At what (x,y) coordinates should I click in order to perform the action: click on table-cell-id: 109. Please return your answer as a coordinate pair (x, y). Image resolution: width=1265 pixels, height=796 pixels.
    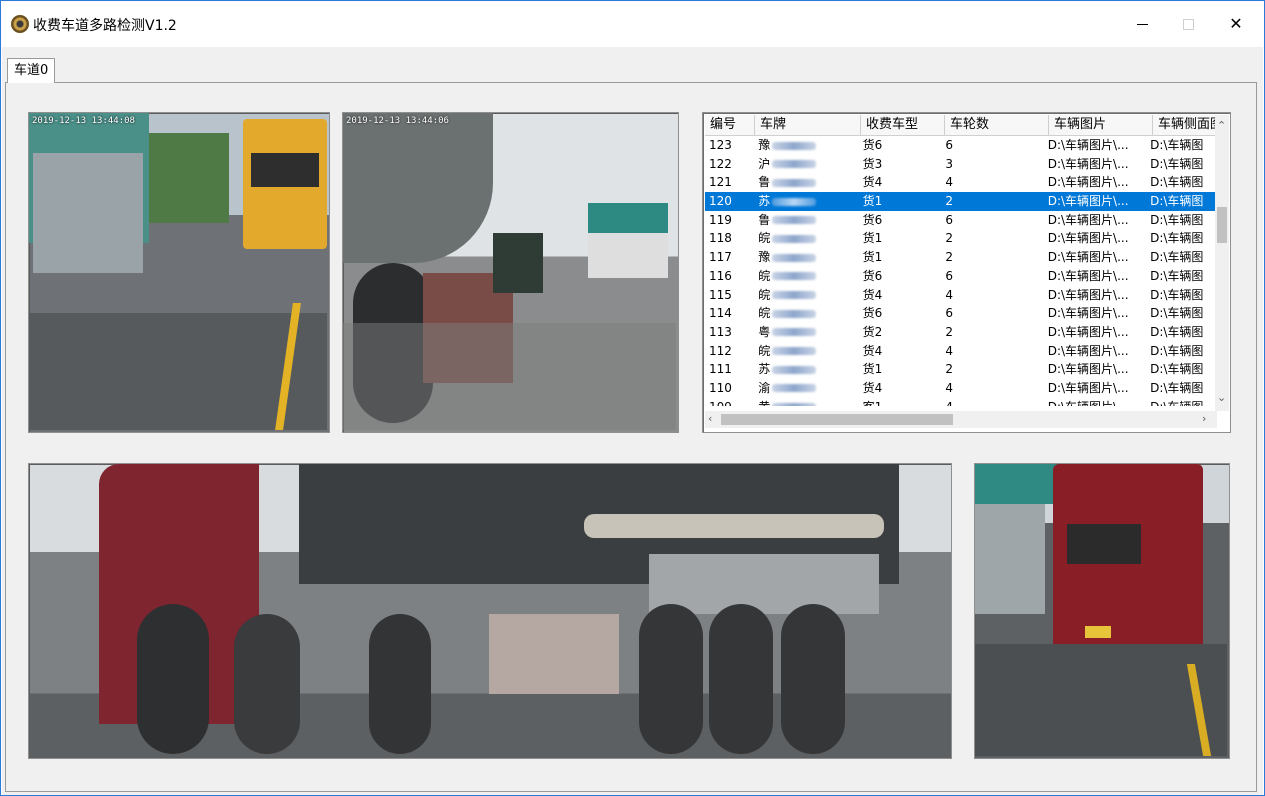
    Looking at the image, I should click on (729, 402).